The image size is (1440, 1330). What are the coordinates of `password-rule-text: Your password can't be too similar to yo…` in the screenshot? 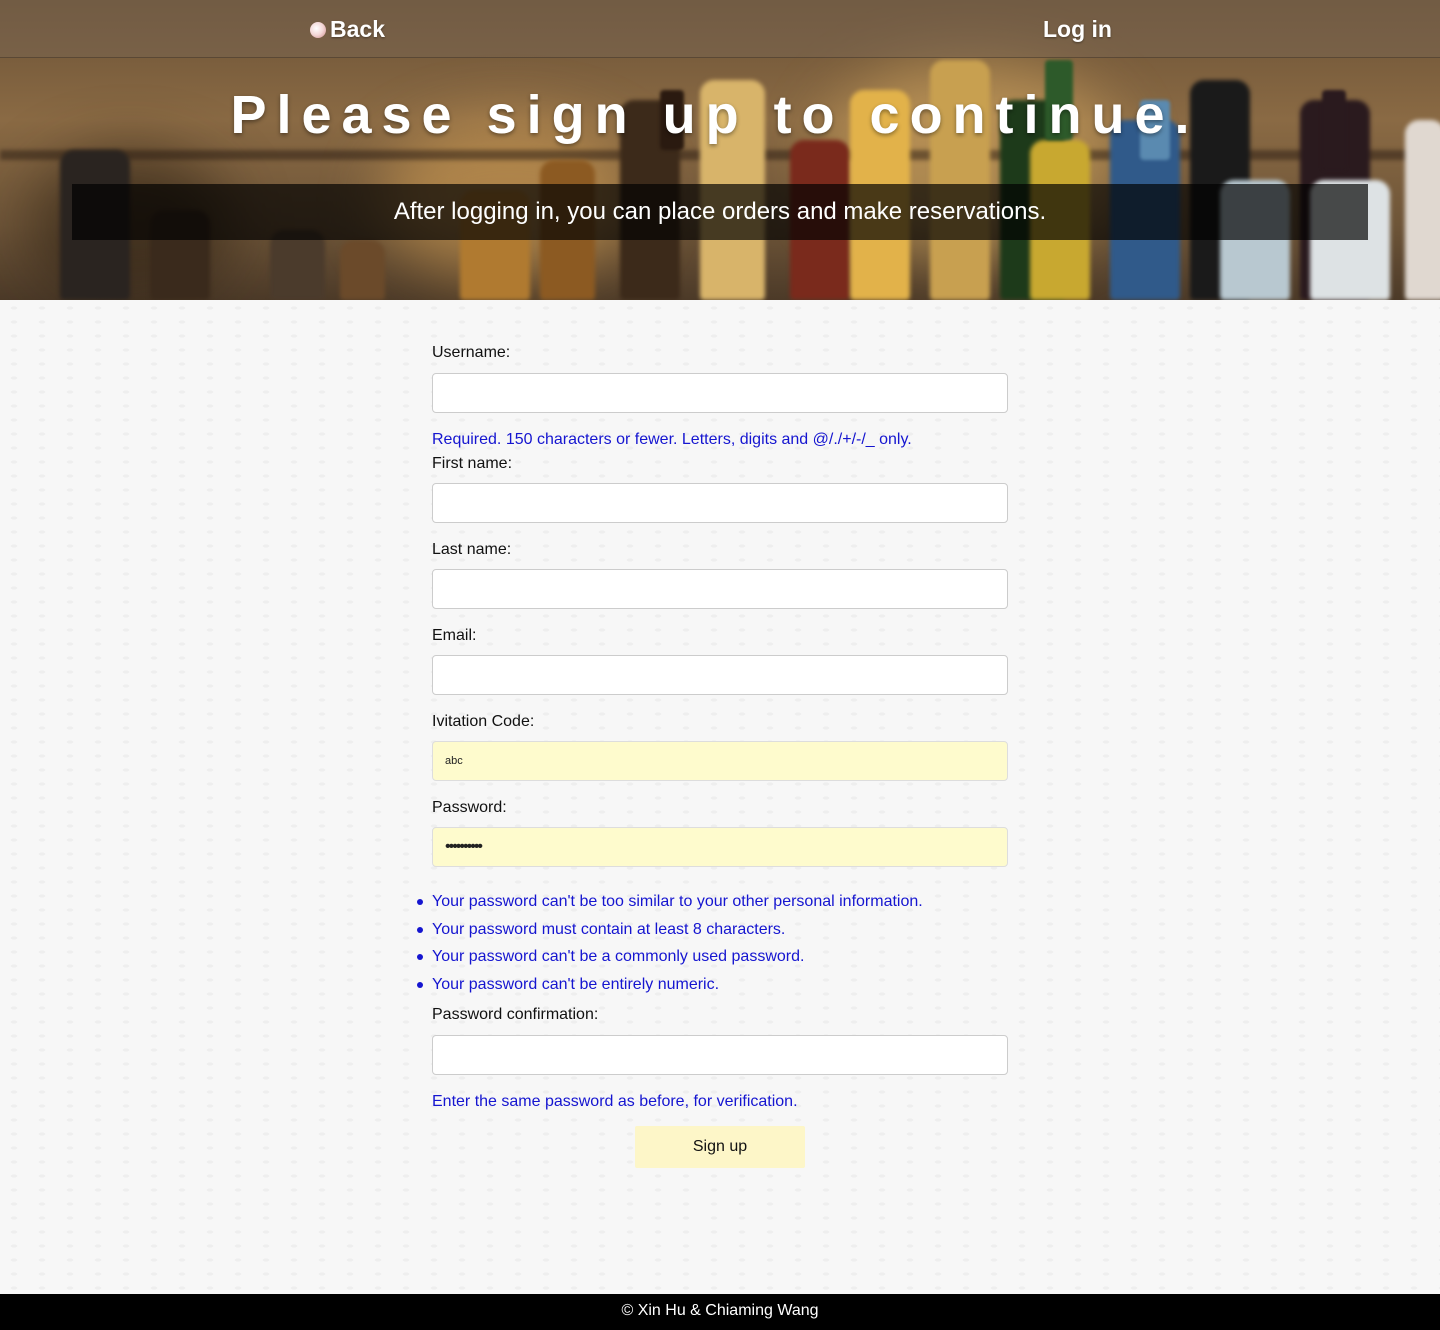 It's located at (677, 901).